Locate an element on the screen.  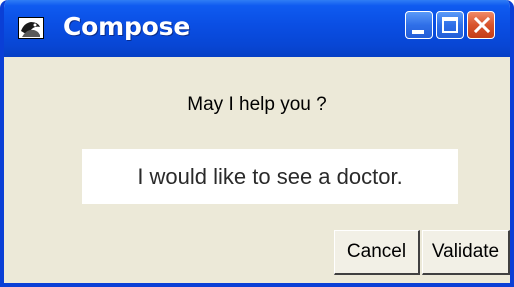
validate-button: Validate is located at coordinates (466, 252).